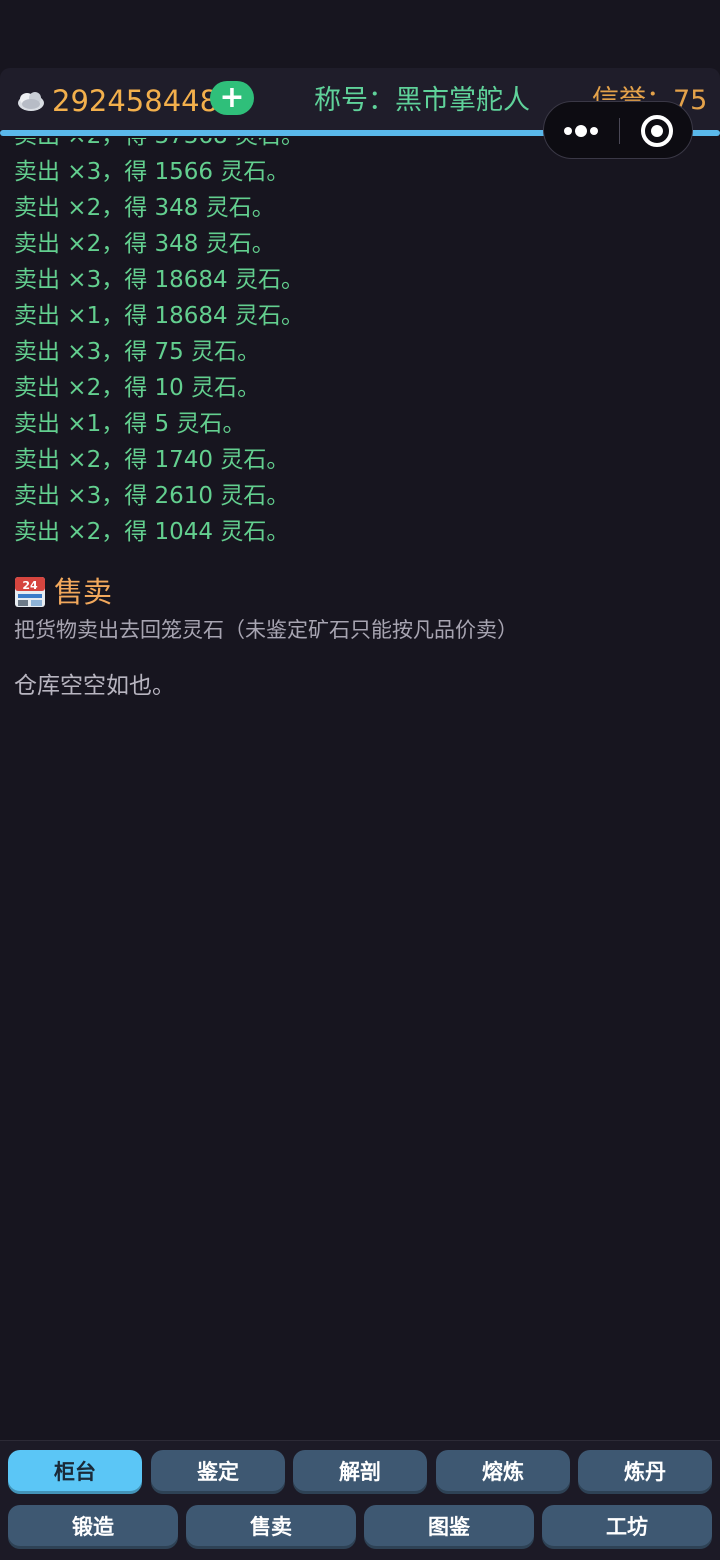 This screenshot has height=1560, width=720. I want to click on miniprogram-capsule, so click(618, 130).